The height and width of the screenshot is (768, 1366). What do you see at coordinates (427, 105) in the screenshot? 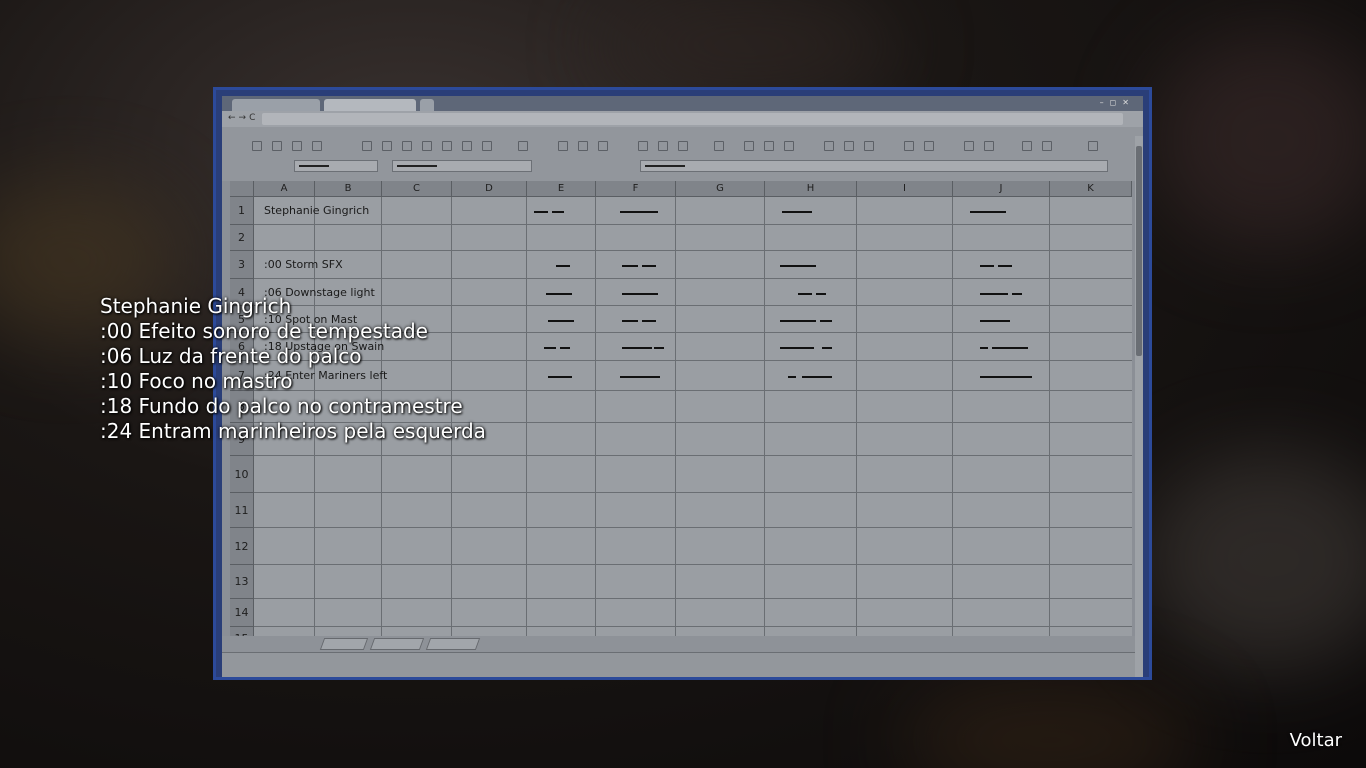
I see `new-tab-button` at bounding box center [427, 105].